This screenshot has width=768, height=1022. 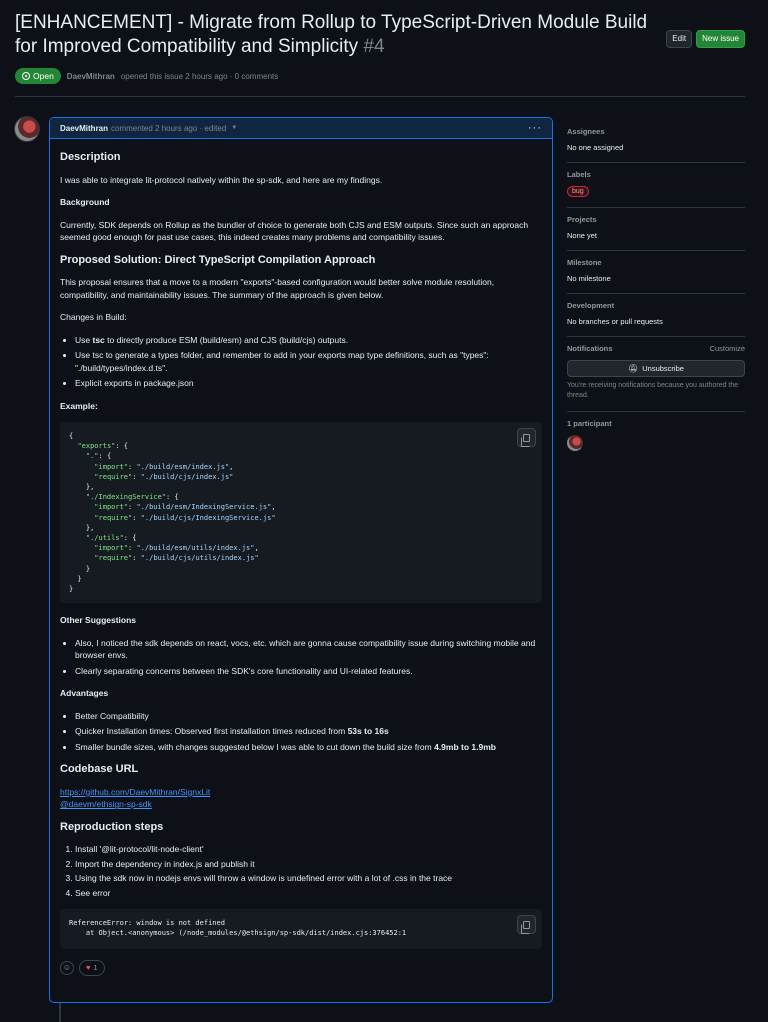 What do you see at coordinates (43, 76) in the screenshot?
I see `status-label: Open` at bounding box center [43, 76].